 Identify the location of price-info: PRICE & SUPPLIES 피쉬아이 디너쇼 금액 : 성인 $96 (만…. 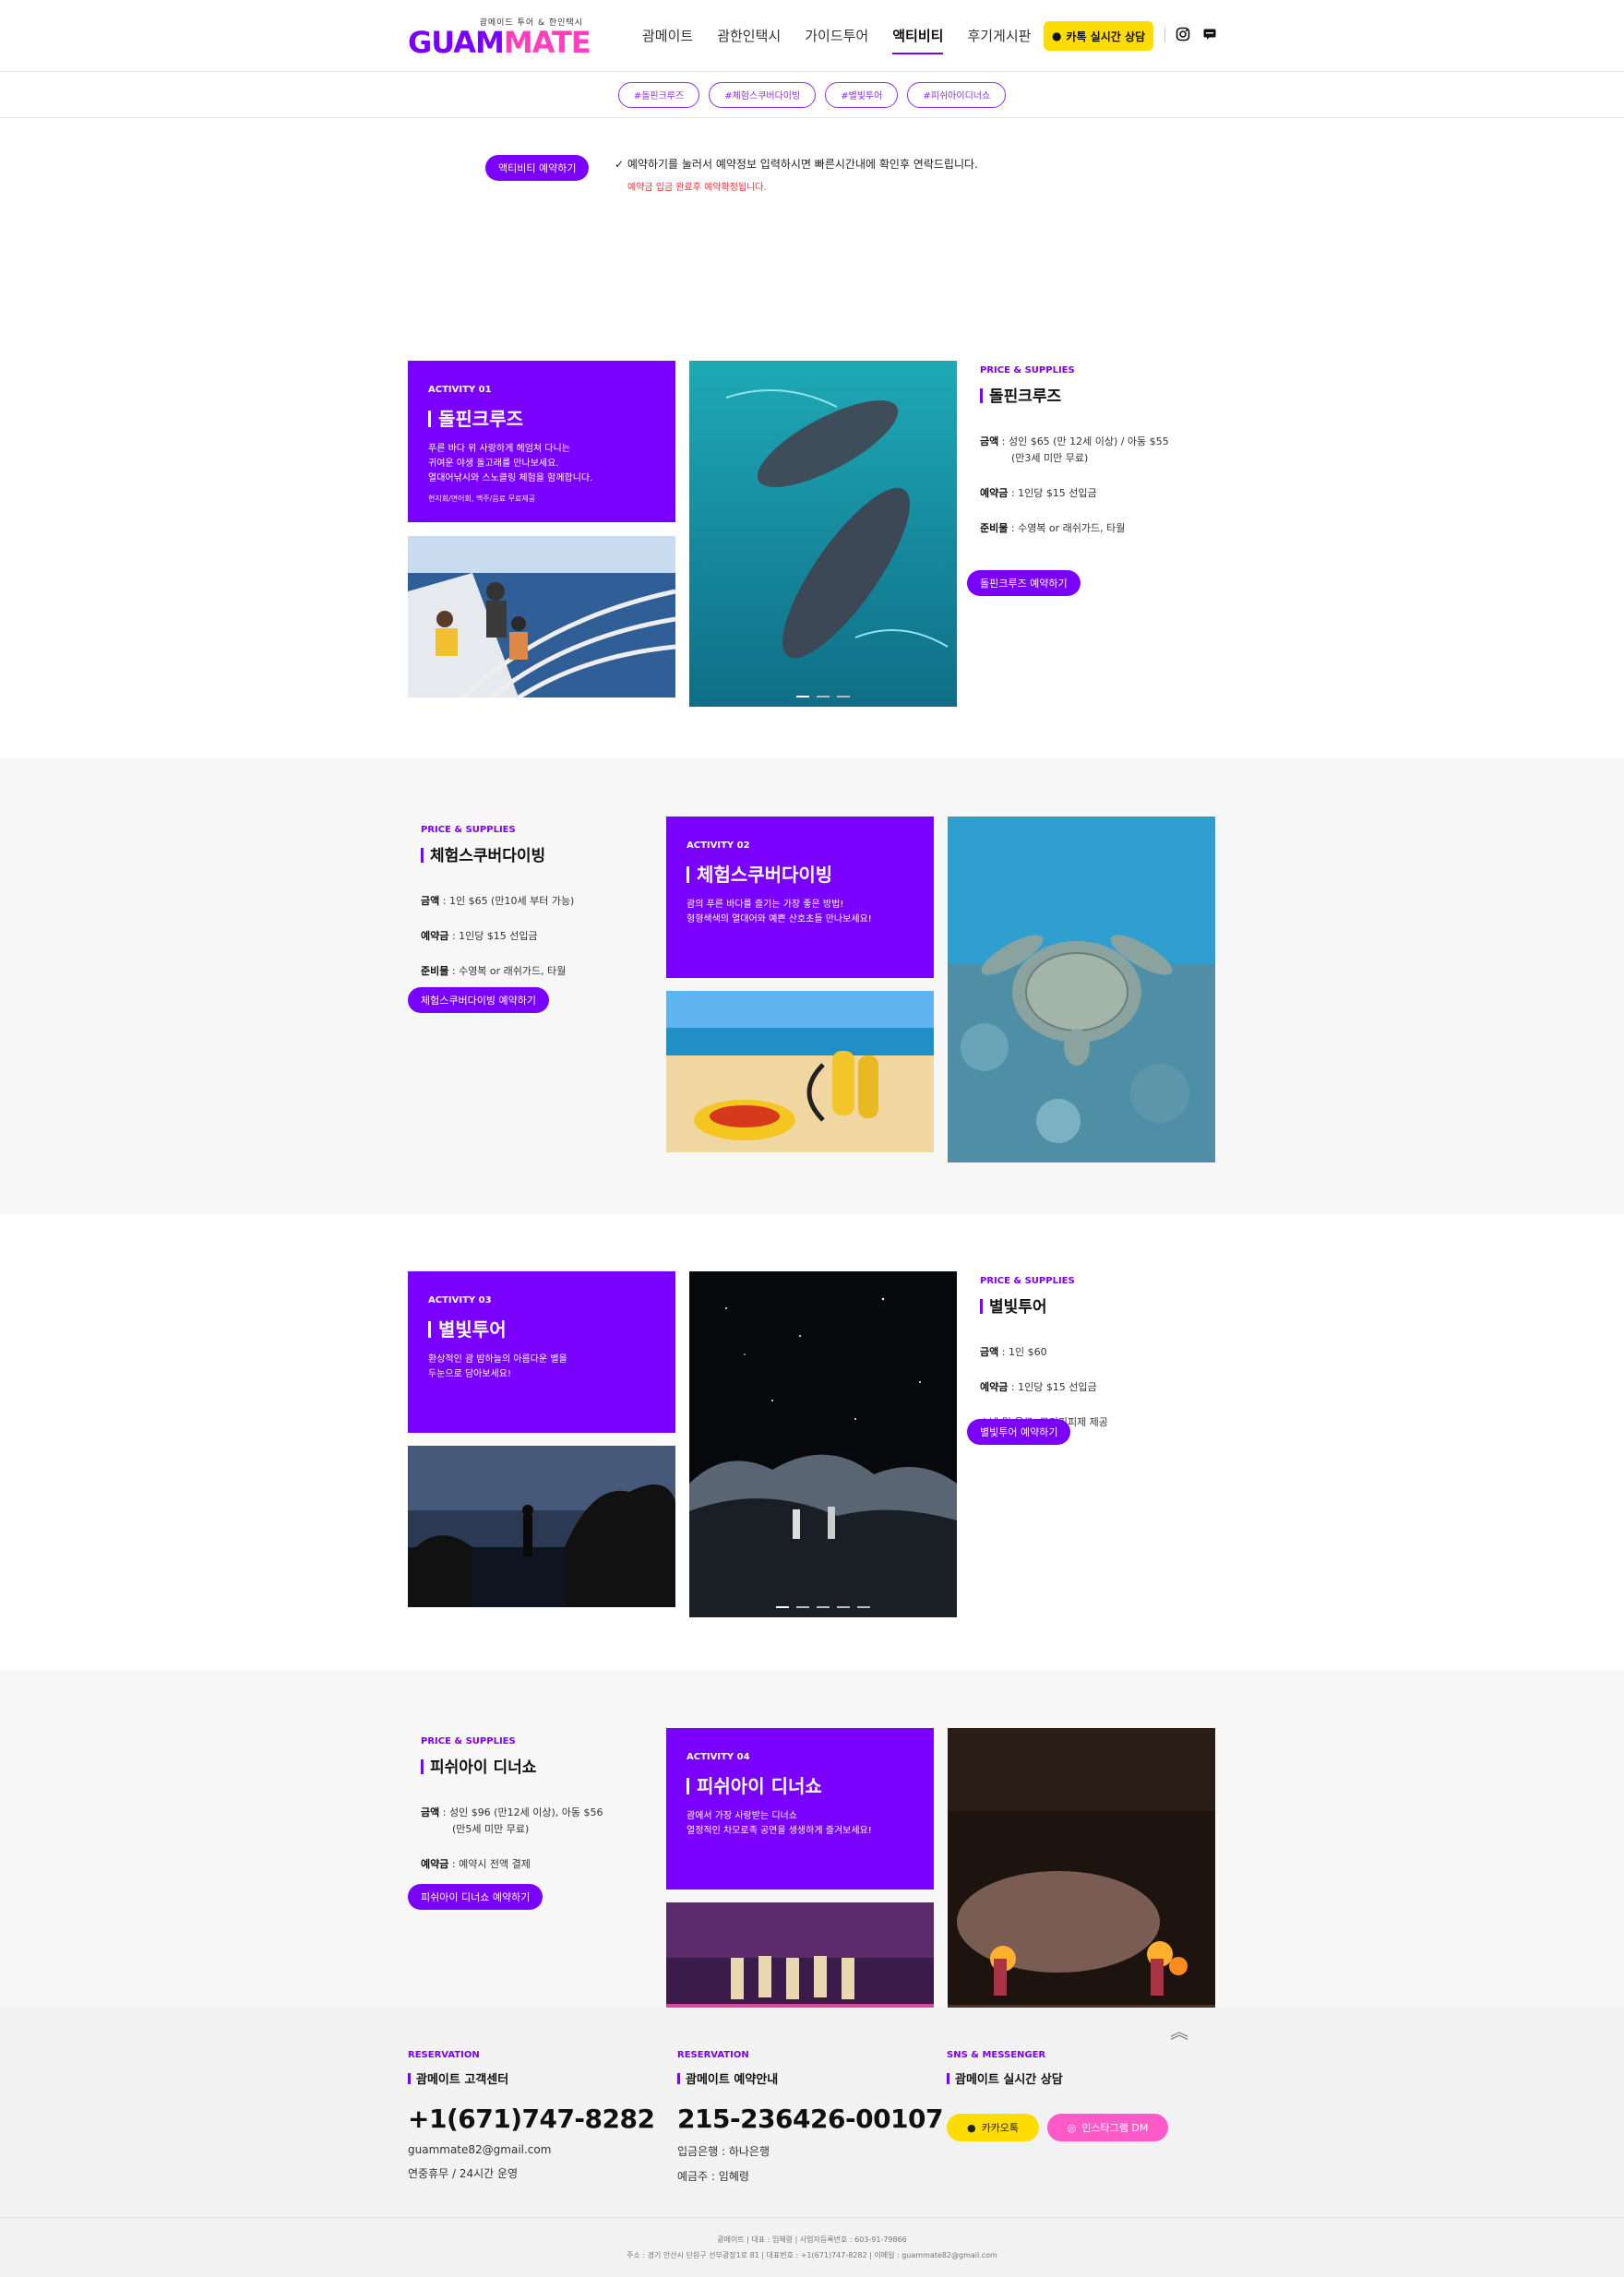
(541, 1813).